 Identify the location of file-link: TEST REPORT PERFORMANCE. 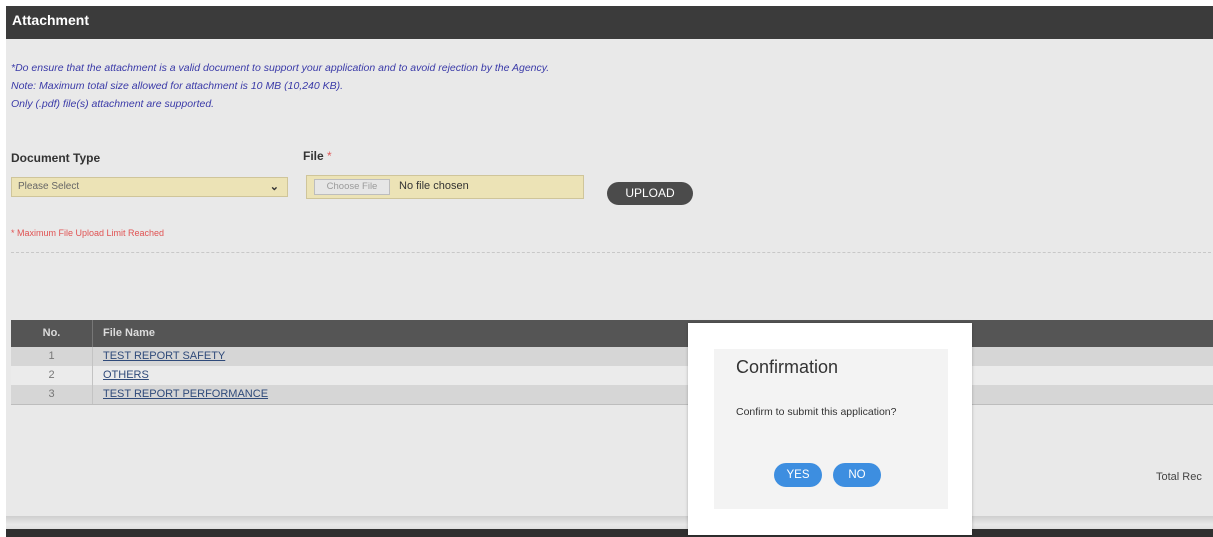
(185, 394).